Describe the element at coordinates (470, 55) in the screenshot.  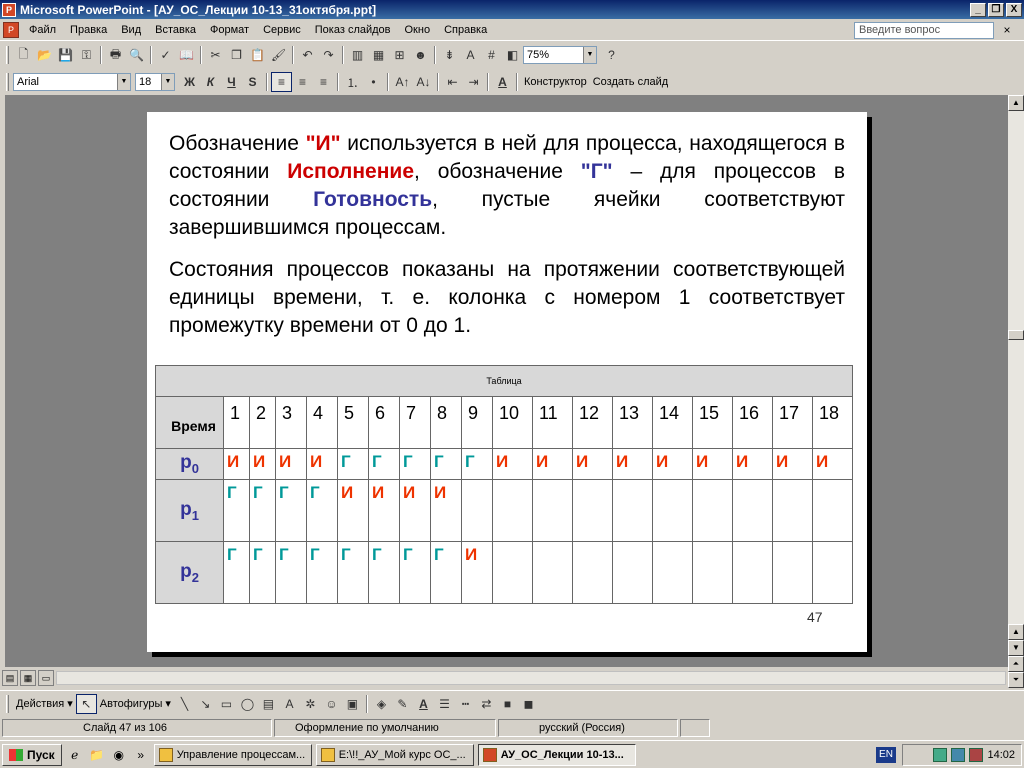
I see `show-formatting-icon: A` at that location.